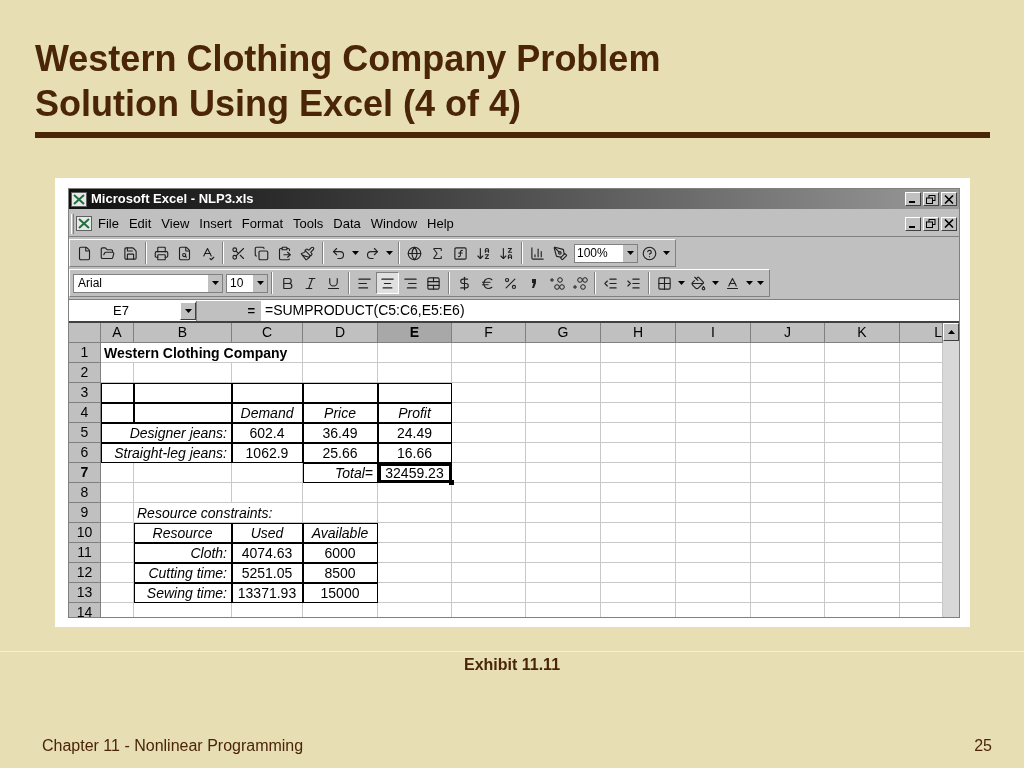 This screenshot has height=768, width=1024. I want to click on restore-icon, so click(931, 223).